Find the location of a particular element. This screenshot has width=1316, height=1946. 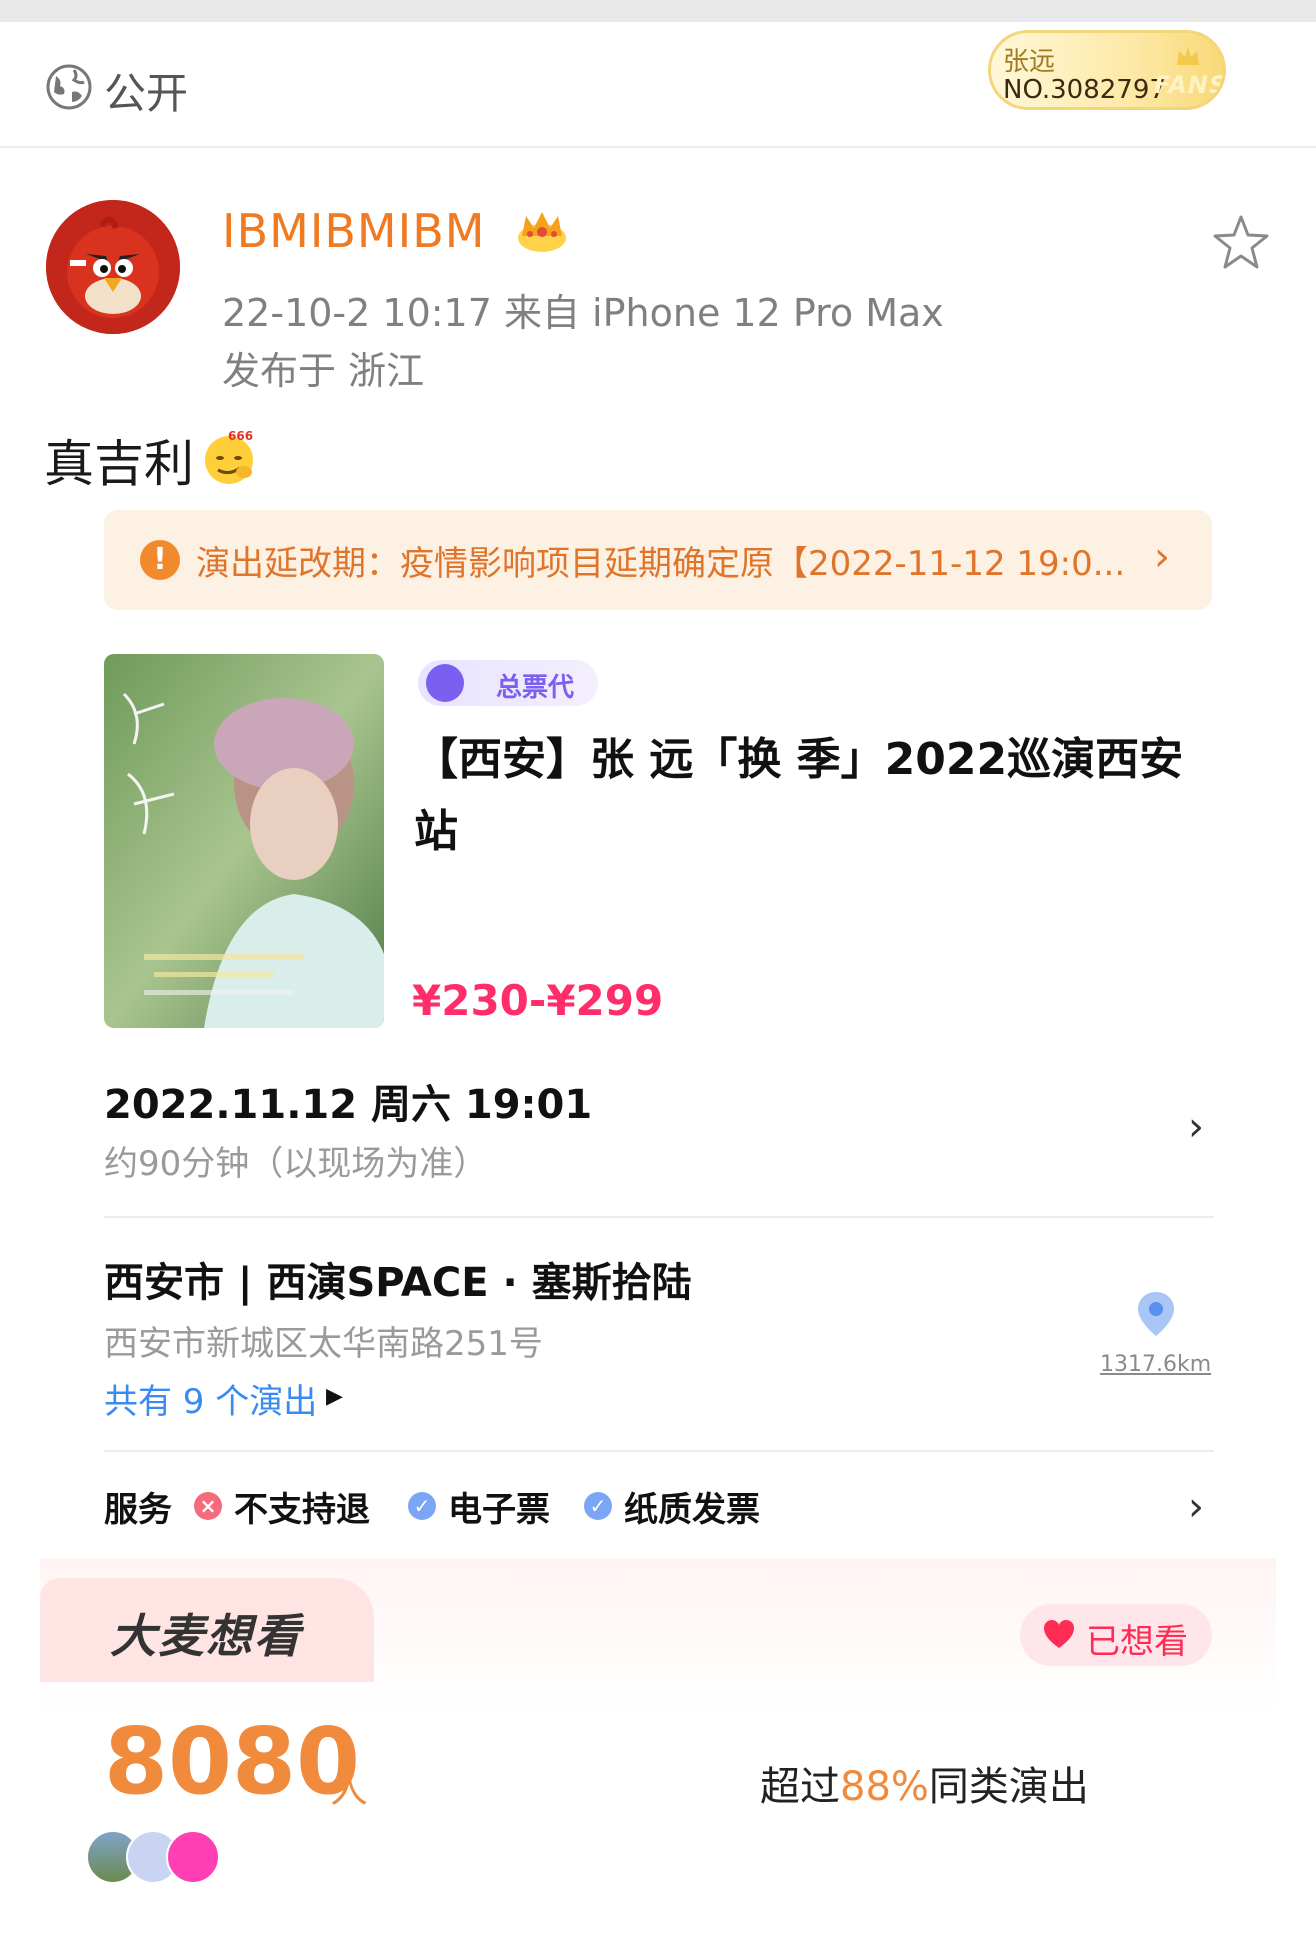

agency-tag-label: 总票代 is located at coordinates (535, 688).